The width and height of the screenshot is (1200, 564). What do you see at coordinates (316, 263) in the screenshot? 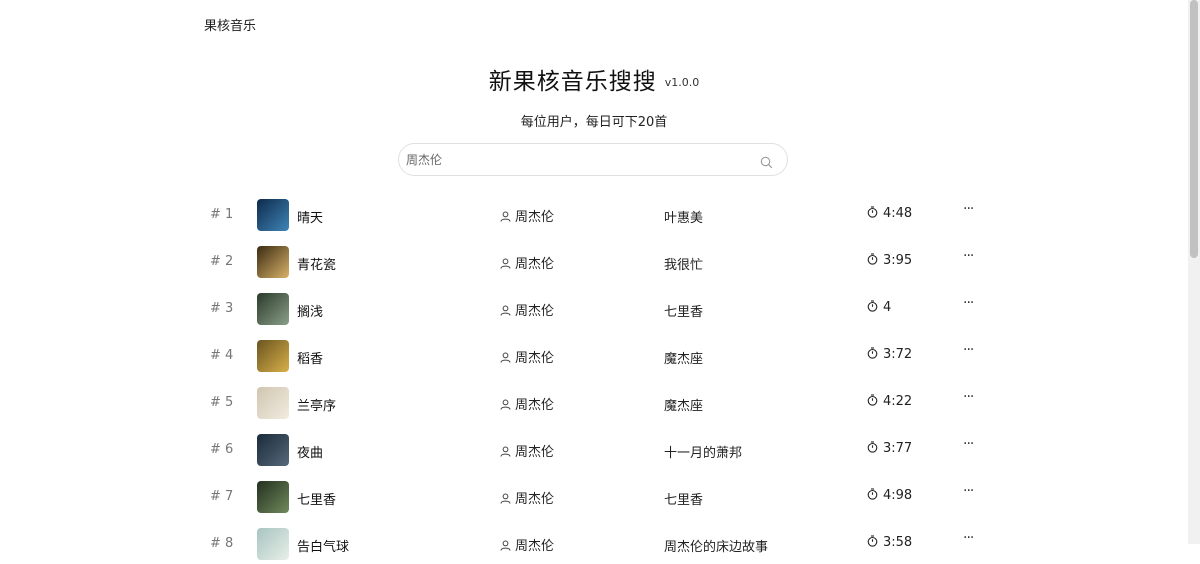
I see `song-title: 青花瓷` at bounding box center [316, 263].